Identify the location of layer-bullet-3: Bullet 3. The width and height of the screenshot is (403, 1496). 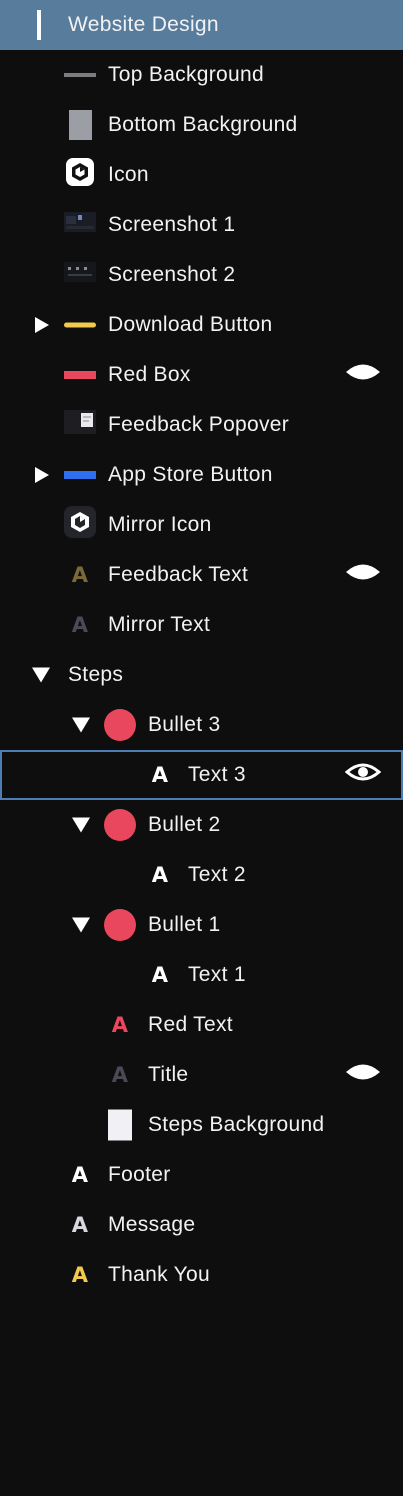
(201, 725).